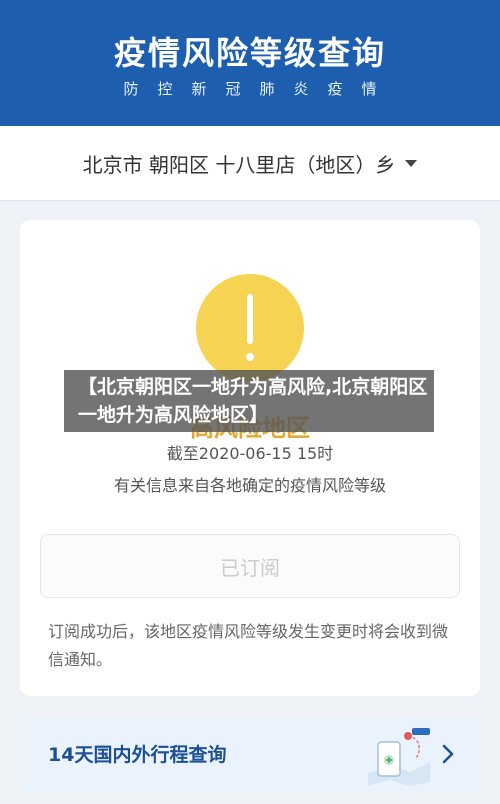  I want to click on trip-query-link: 14天国内外行程查询, so click(250, 754).